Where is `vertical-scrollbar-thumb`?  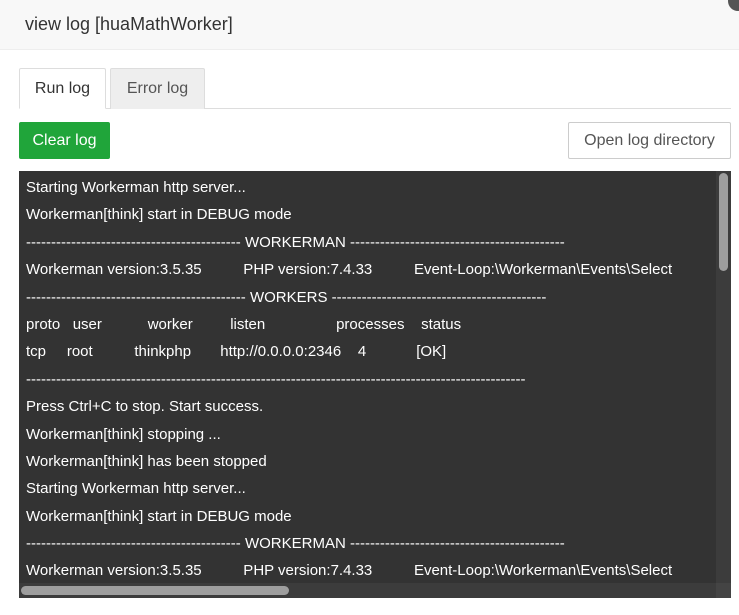 vertical-scrollbar-thumb is located at coordinates (723, 222).